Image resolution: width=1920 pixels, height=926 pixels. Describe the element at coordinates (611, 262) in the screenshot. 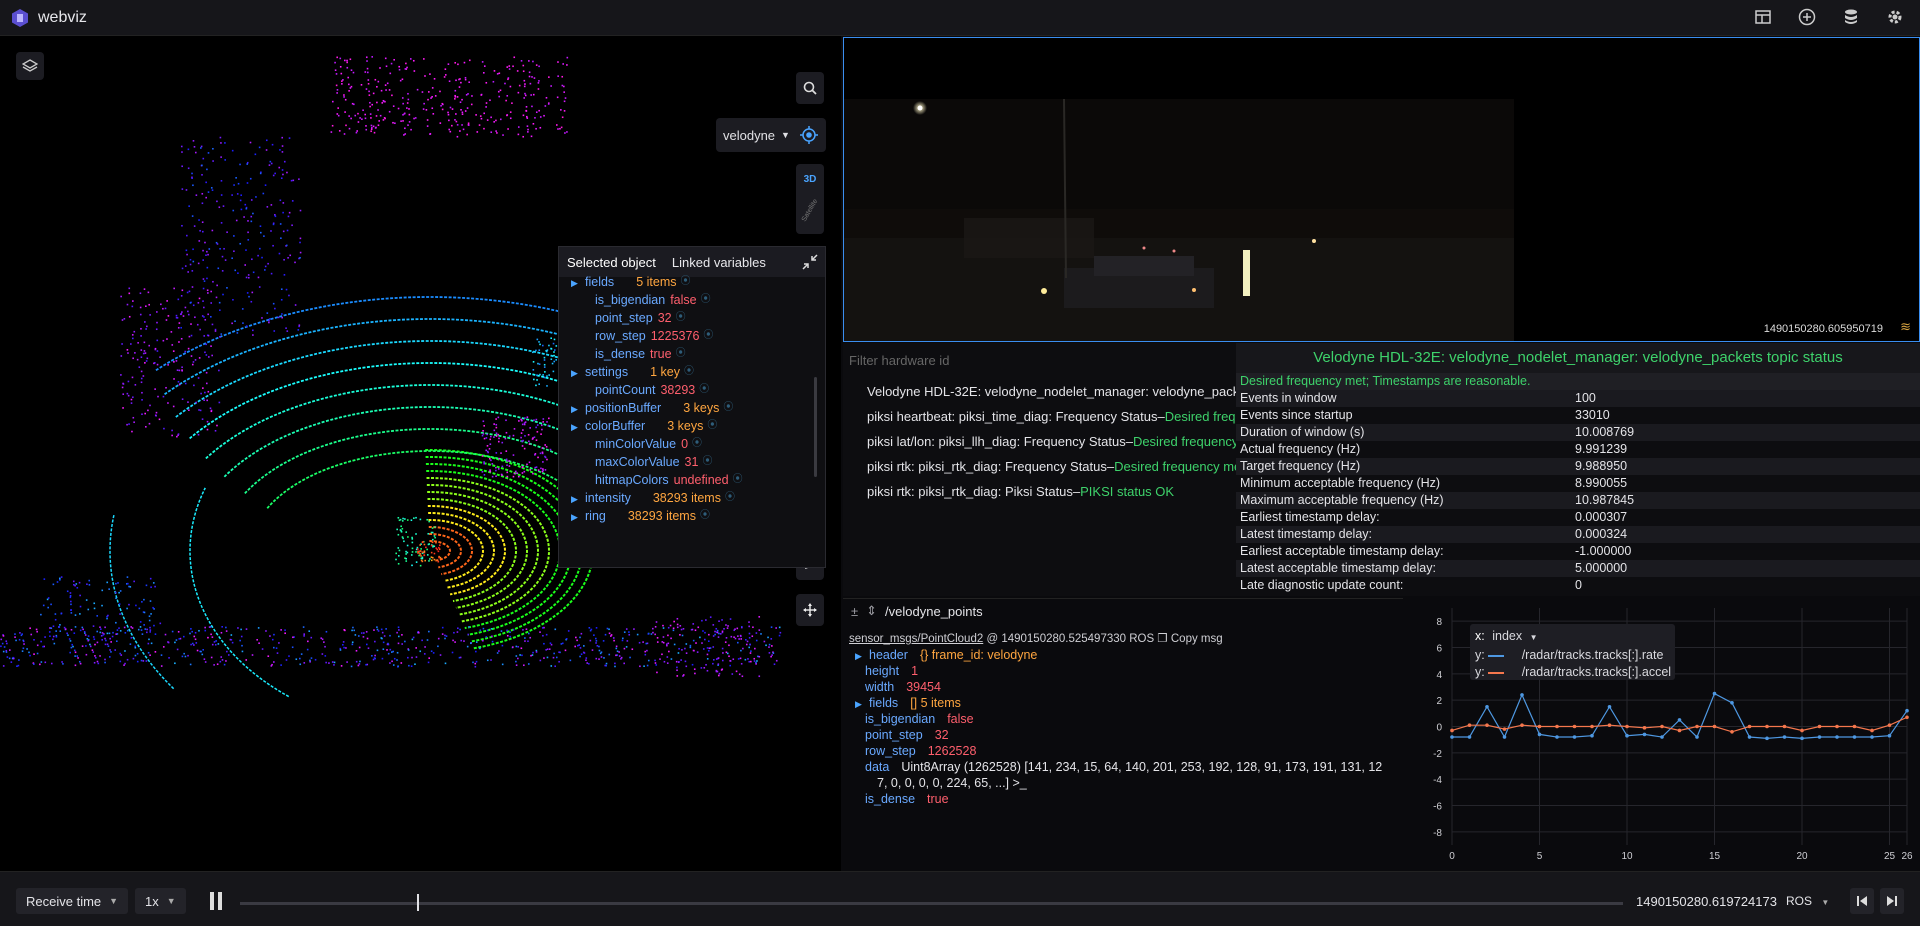

I see `tab-selected-object: Selected object` at that location.